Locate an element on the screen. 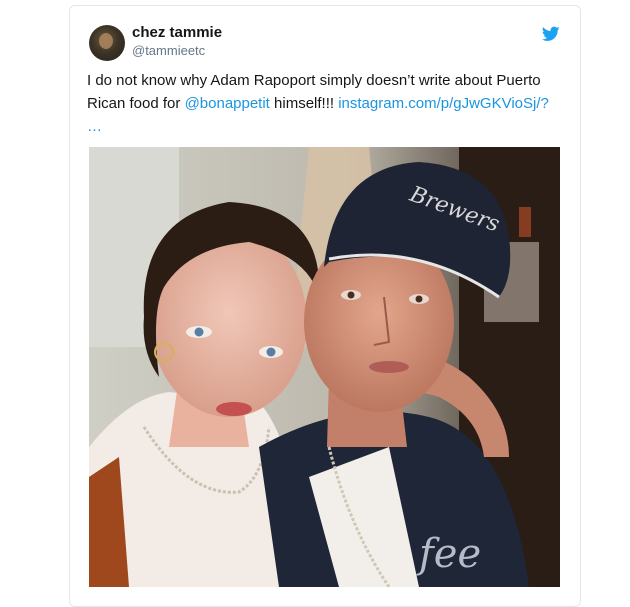 The width and height of the screenshot is (630, 607). tweet-text-part2: himself!!! is located at coordinates (304, 103).